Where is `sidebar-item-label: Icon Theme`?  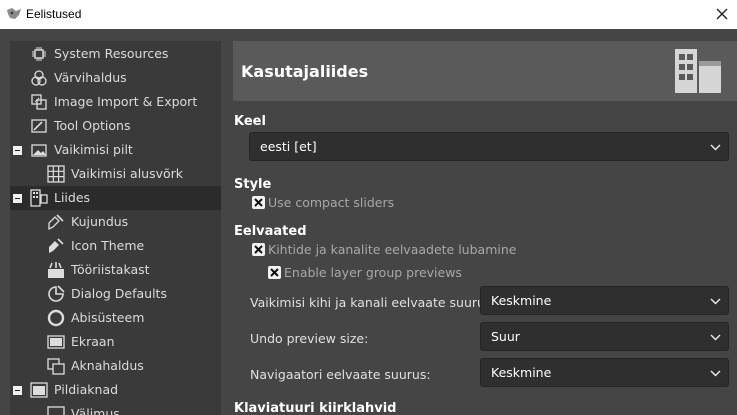
sidebar-item-label: Icon Theme is located at coordinates (108, 245).